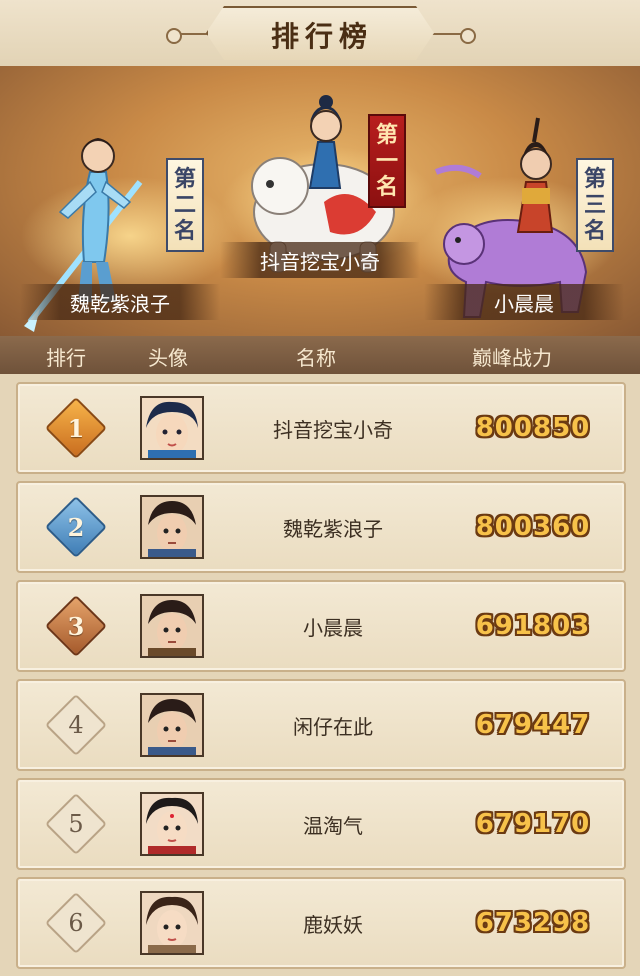  What do you see at coordinates (333, 528) in the screenshot?
I see `player-name: 魏乾紫浪子` at bounding box center [333, 528].